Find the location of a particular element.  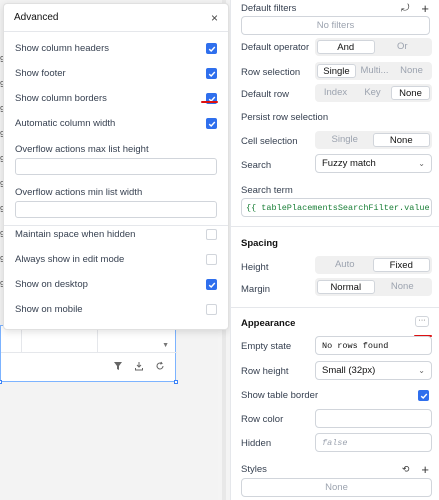

table-grid: ▼ is located at coordinates (89, 339).